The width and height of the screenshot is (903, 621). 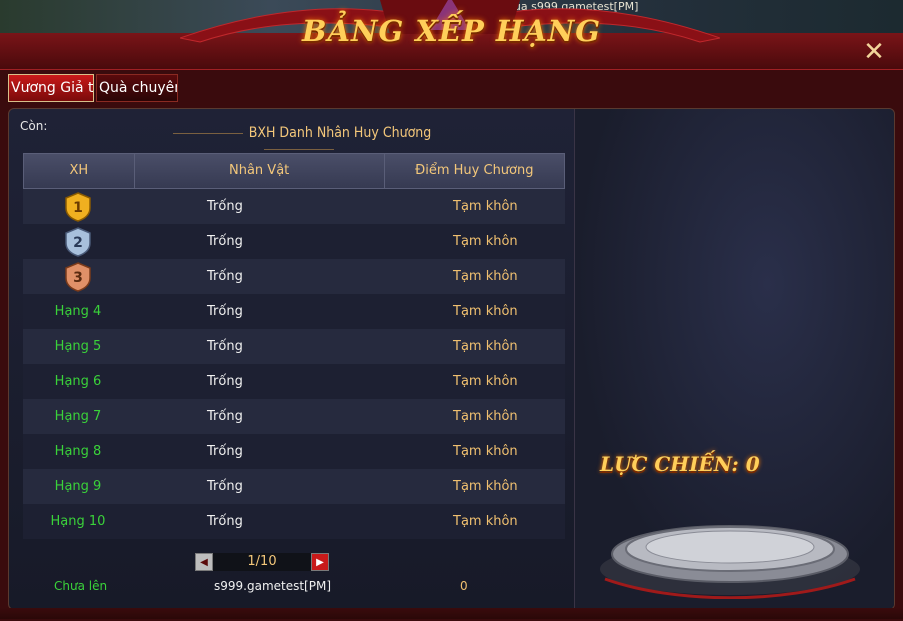 I want to click on silver-medal-icon: 2, so click(x=78, y=241).